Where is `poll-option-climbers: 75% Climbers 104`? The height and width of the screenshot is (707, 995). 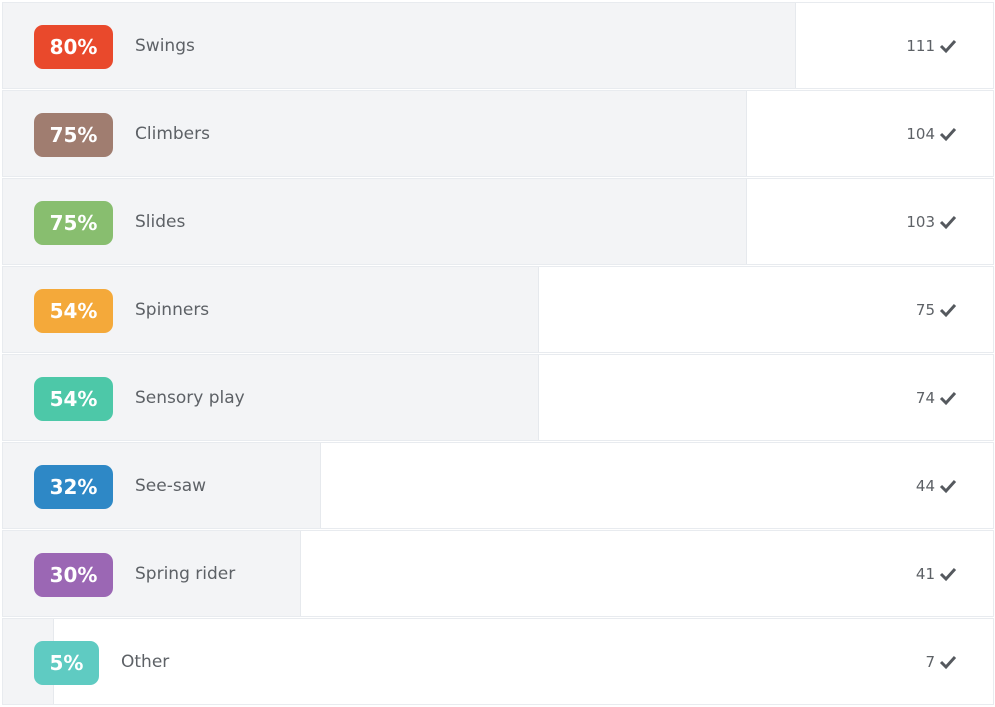
poll-option-climbers: 75% Climbers 104 is located at coordinates (498, 133).